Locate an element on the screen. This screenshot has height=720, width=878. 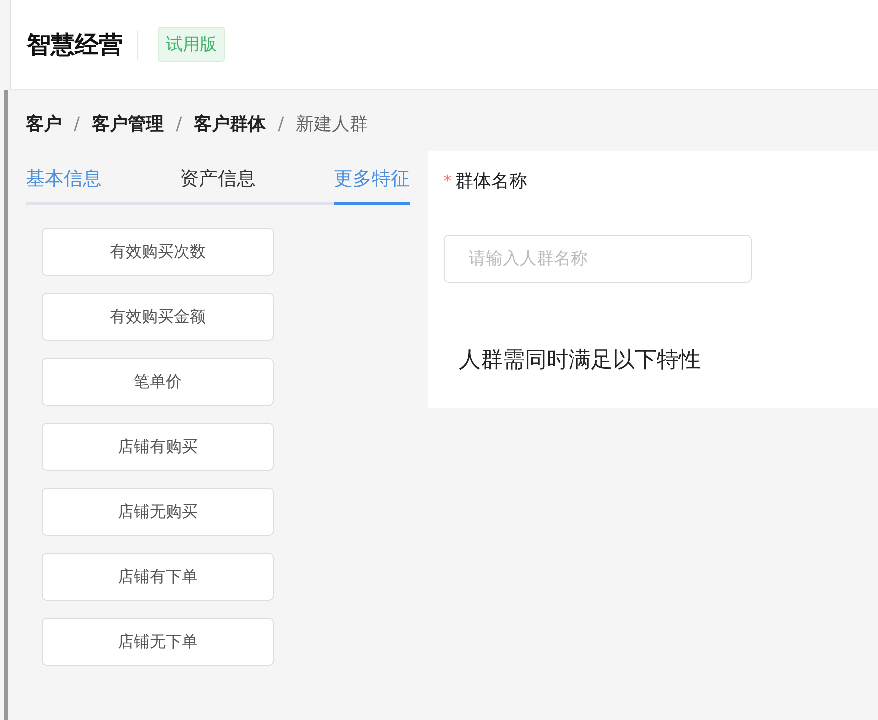
feature-button: 店铺有购买 is located at coordinates (158, 447).